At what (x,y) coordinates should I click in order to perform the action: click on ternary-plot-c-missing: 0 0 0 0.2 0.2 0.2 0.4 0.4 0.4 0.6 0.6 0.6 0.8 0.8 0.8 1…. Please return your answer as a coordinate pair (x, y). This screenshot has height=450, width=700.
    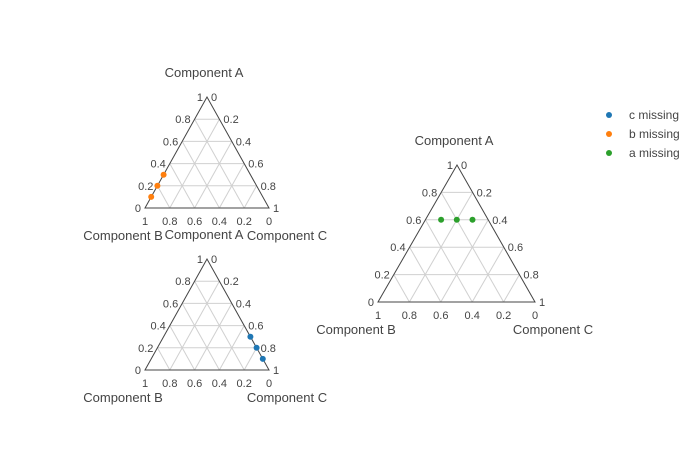
    Looking at the image, I should click on (205, 316).